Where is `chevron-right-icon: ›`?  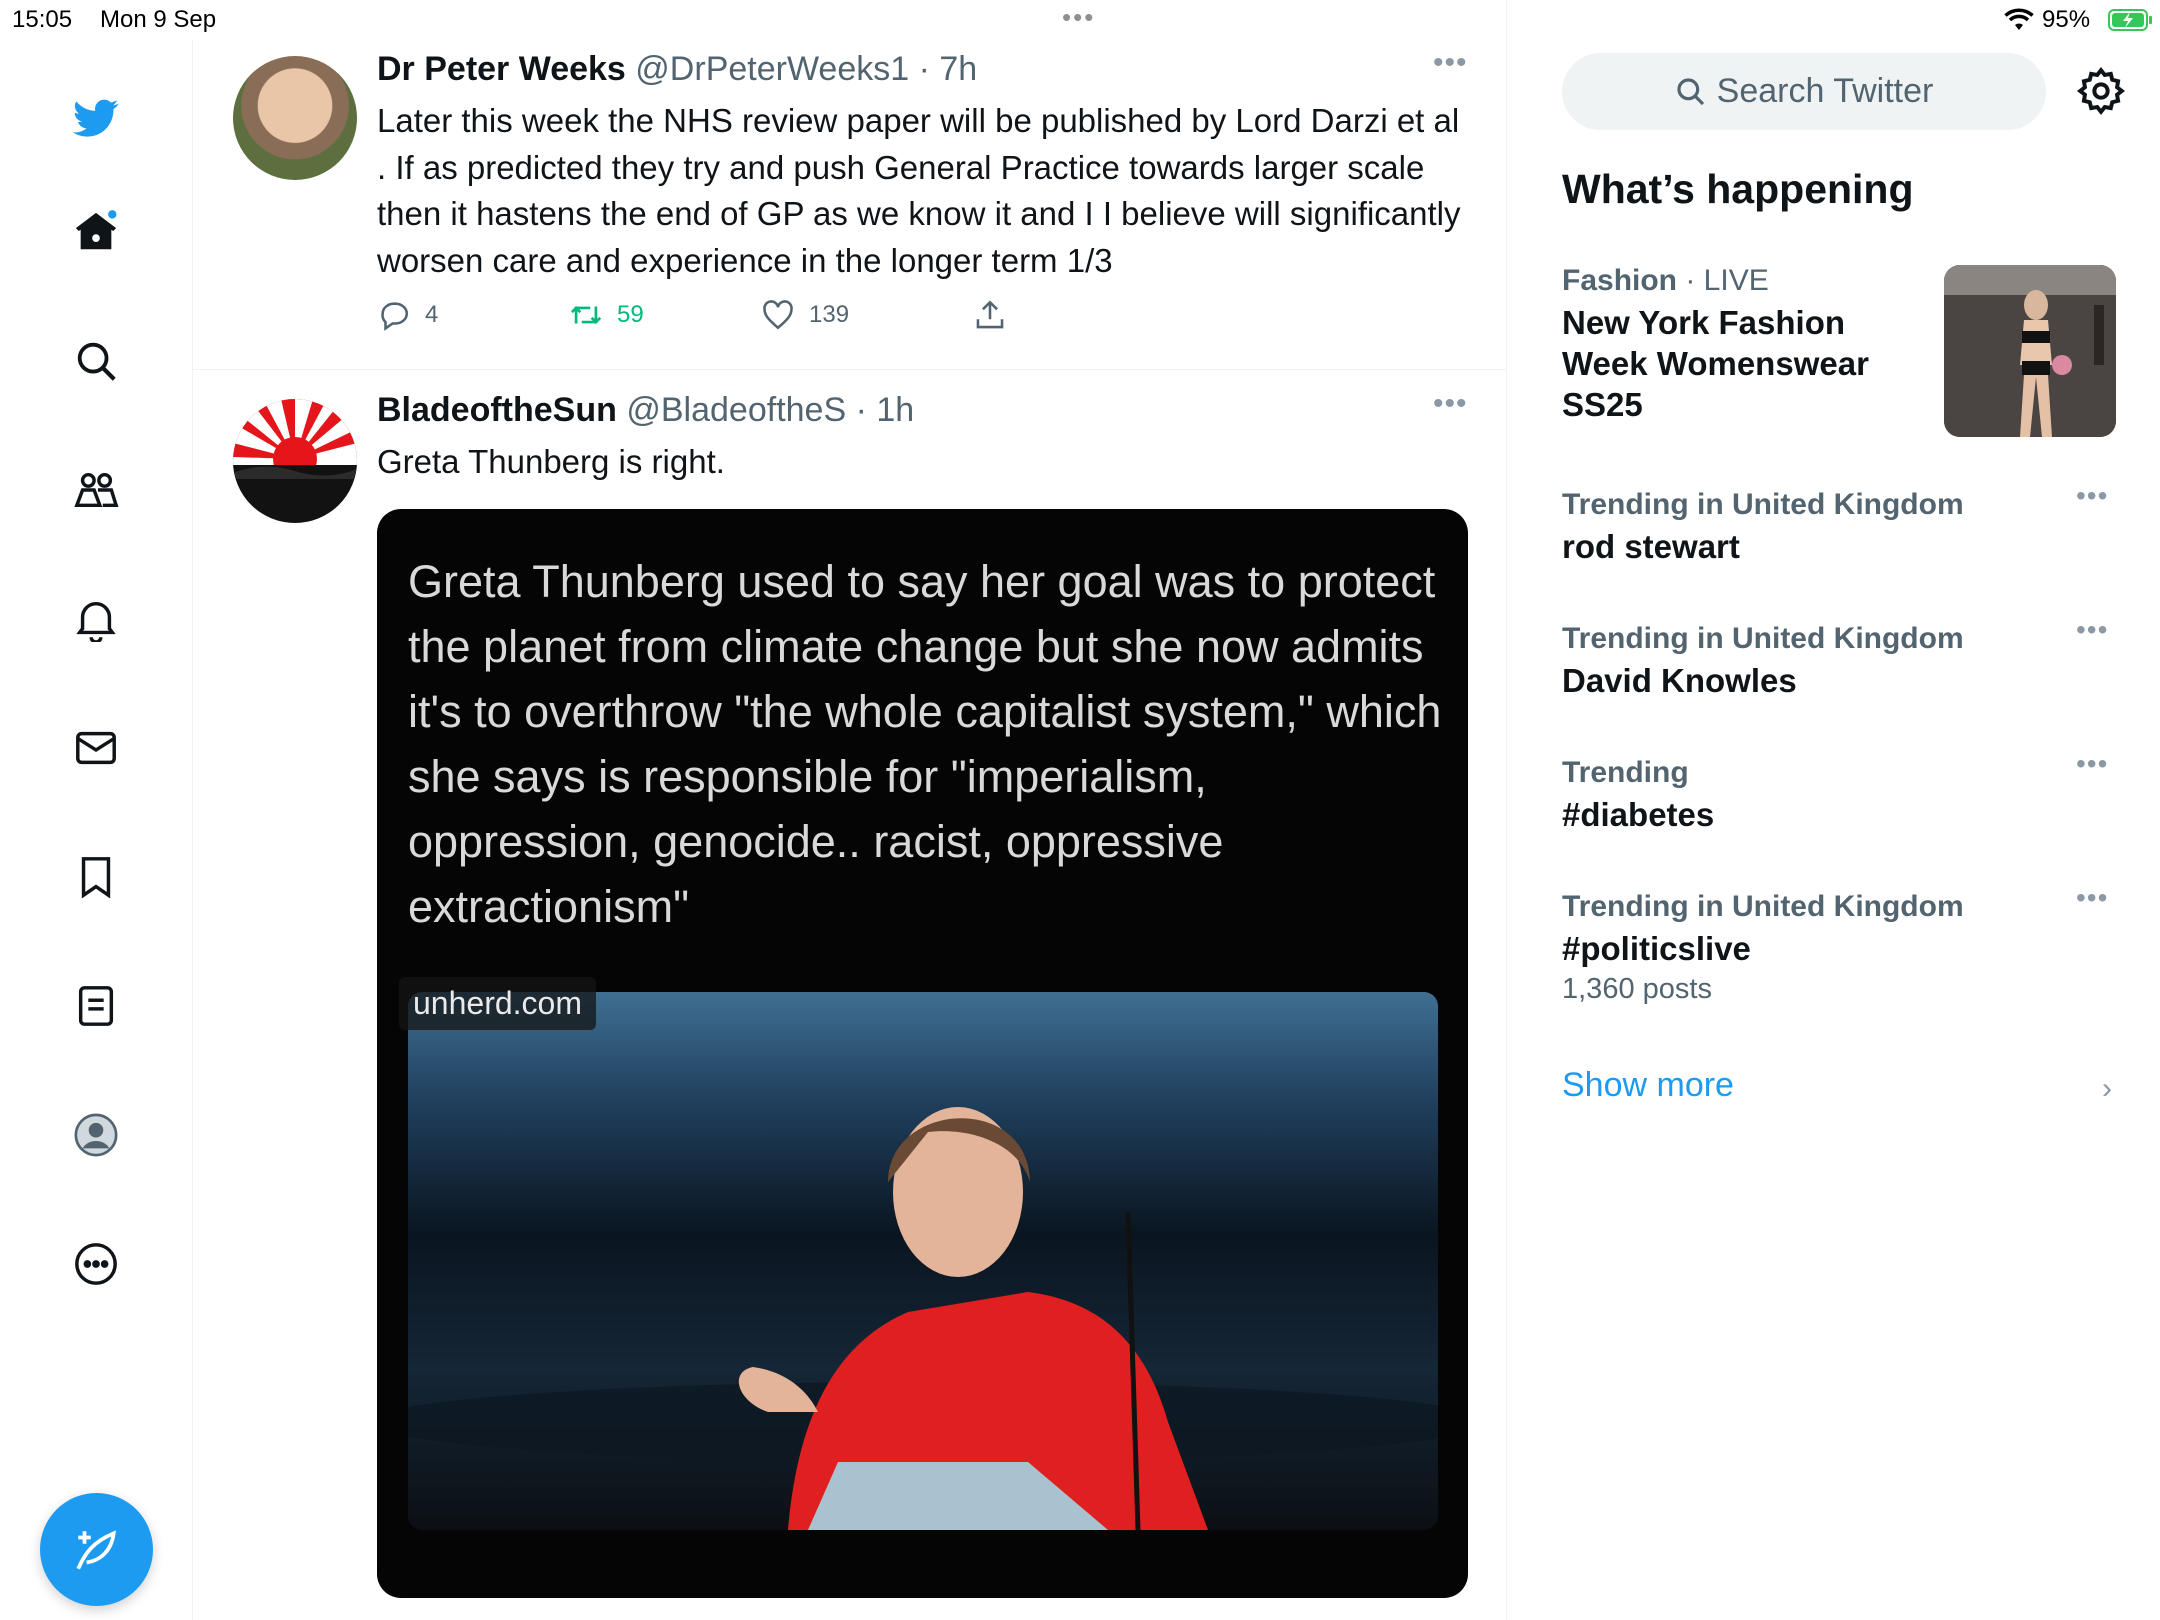
chevron-right-icon: › is located at coordinates (2107, 1089).